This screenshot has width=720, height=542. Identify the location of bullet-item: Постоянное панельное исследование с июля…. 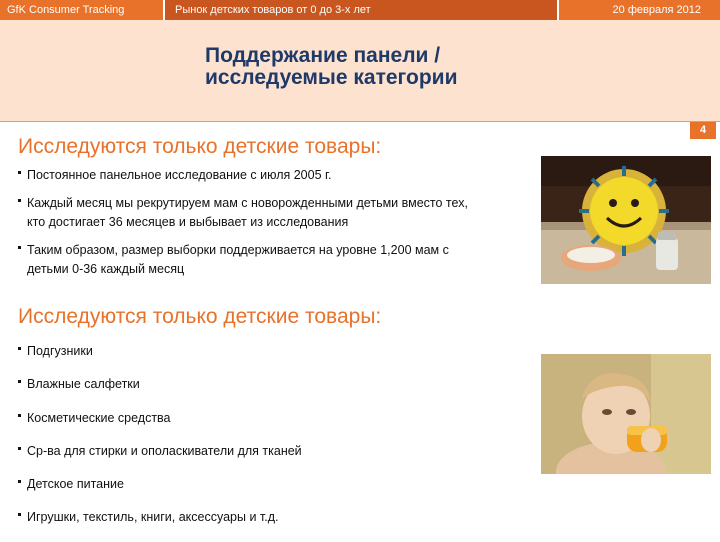
(243, 175).